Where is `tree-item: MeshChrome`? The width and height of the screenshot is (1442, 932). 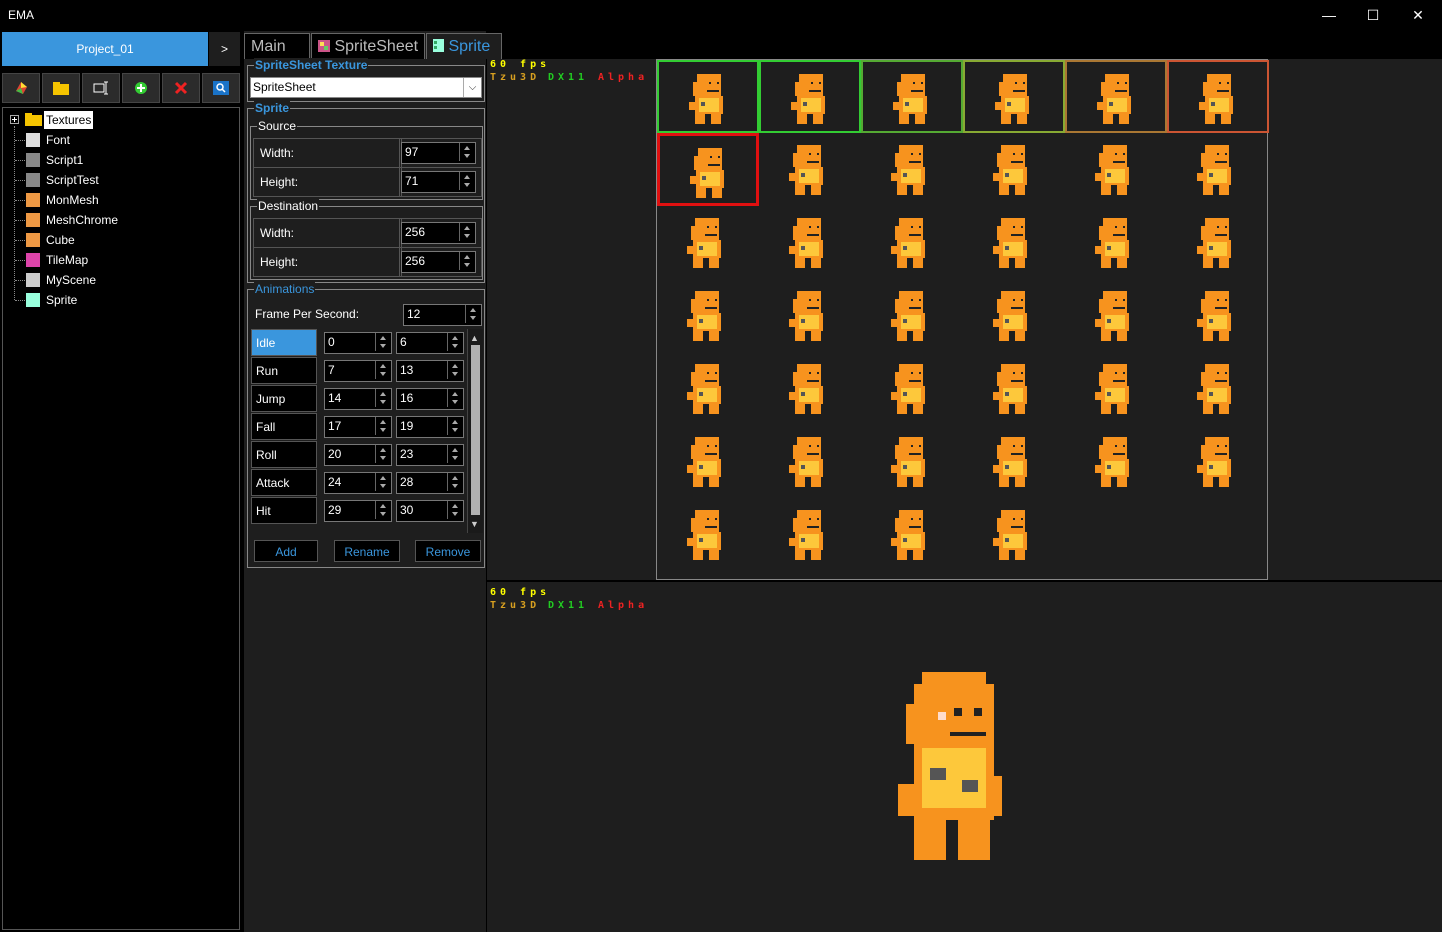
tree-item: MeshChrome is located at coordinates (82, 220).